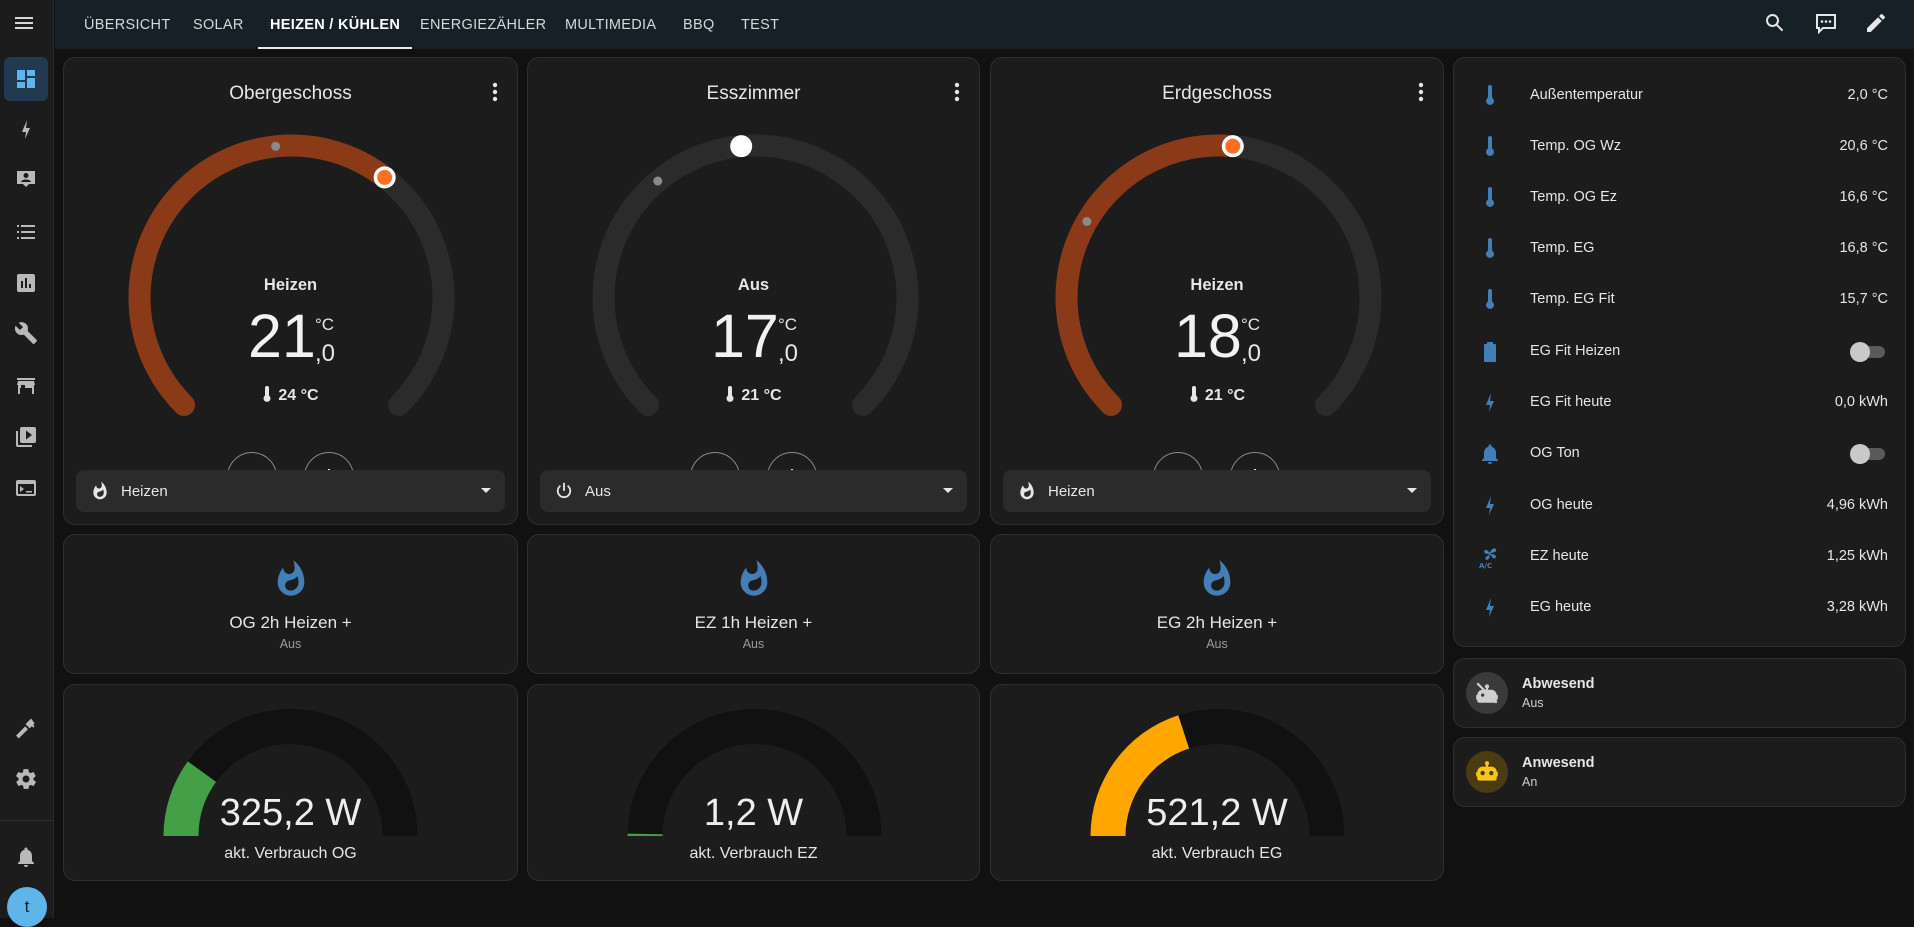 The width and height of the screenshot is (1914, 927). What do you see at coordinates (335, 24) in the screenshot?
I see `tab-heizen-kuehlen: HEIZEN / KÜHLEN` at bounding box center [335, 24].